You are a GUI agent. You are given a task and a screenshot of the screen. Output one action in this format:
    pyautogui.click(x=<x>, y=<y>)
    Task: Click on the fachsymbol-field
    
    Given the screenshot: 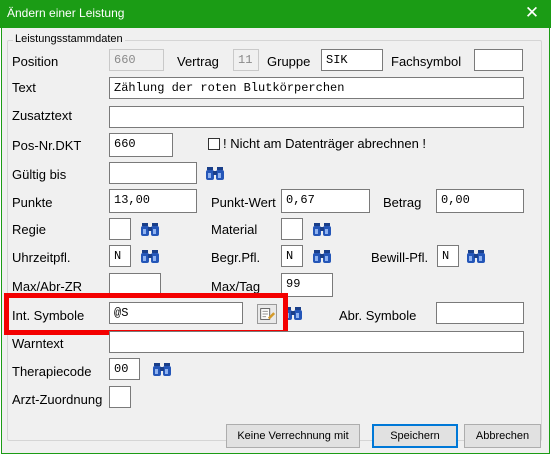 What is the action you would take?
    pyautogui.click(x=498, y=60)
    